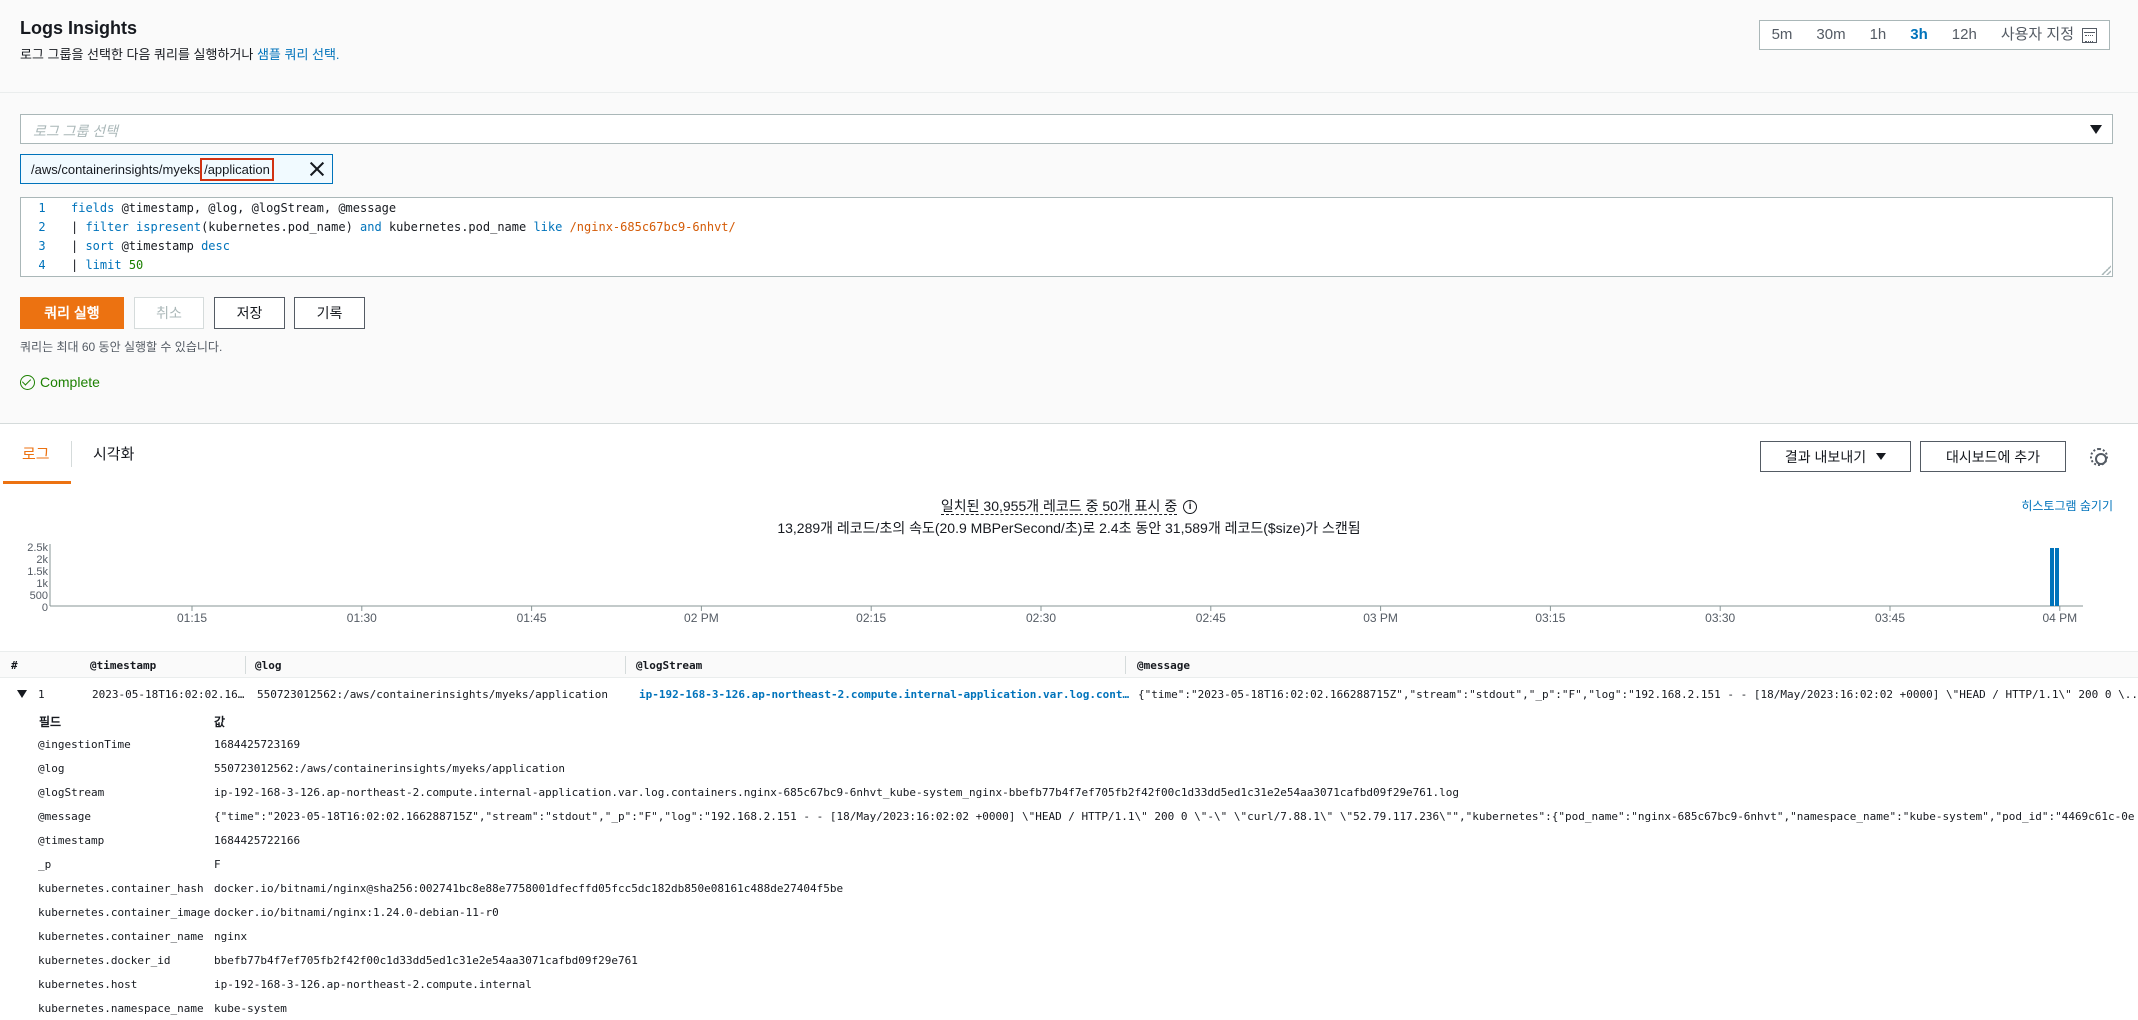 The width and height of the screenshot is (2138, 1020). I want to click on y-tick-label: 2k, so click(42, 560).